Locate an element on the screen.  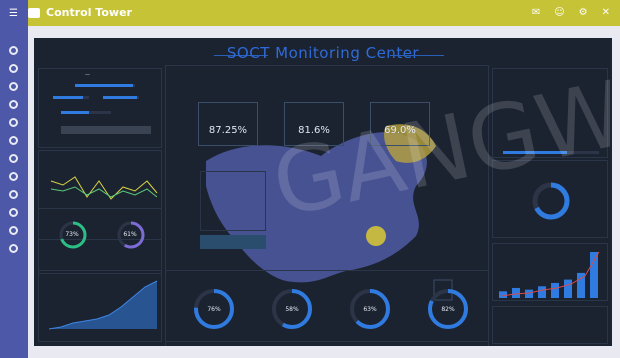
area-series is located at coordinates (103, 305).